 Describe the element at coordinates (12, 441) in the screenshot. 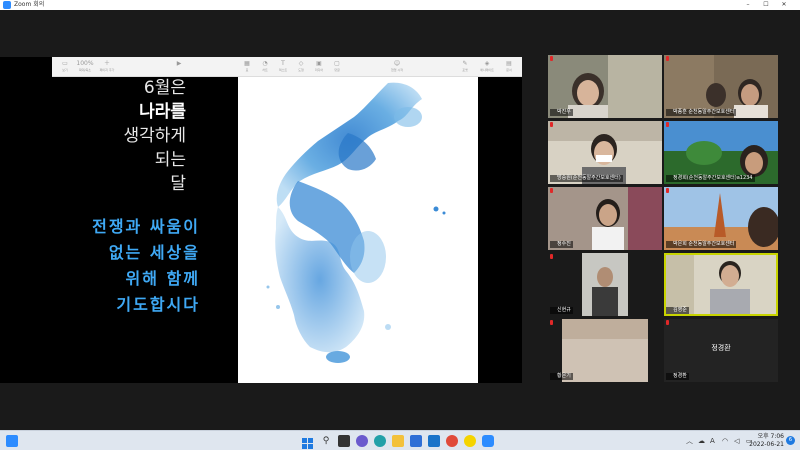

I see `widgets-icon` at that location.